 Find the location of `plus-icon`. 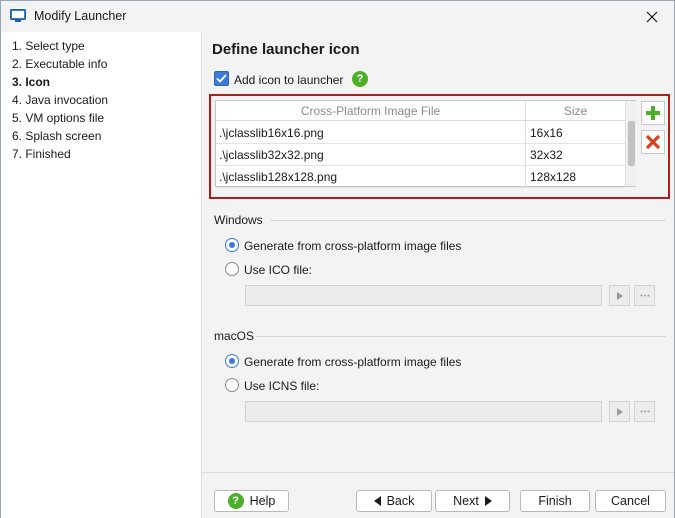

plus-icon is located at coordinates (653, 113).